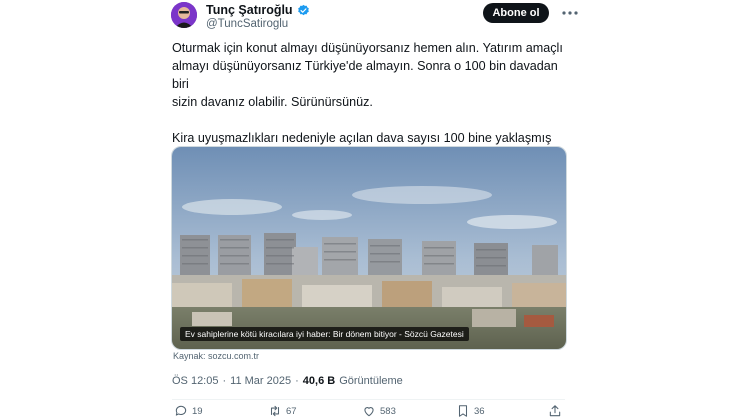 The image size is (730, 420). I want to click on like-count: 583, so click(388, 411).